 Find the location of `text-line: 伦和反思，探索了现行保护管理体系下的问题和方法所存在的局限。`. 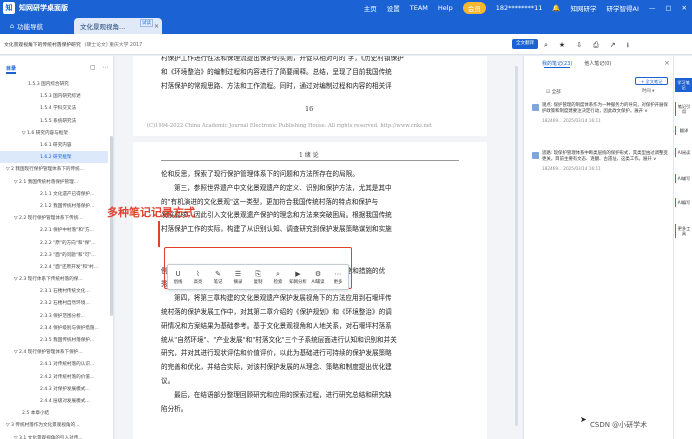

text-line: 伦和反思，探索了现行保护管理体系下的问题和方法所存在的局限。 is located at coordinates (260, 174).